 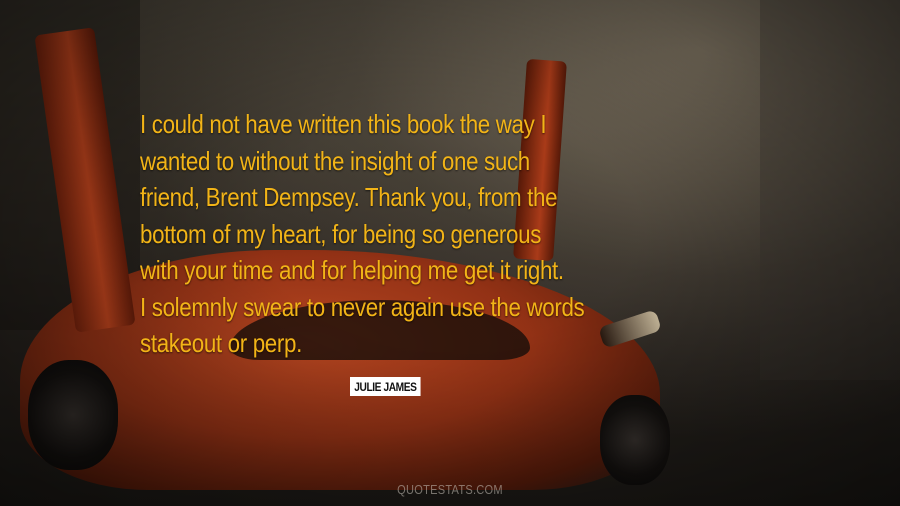 I want to click on site-watermark: QUOTESTATS.COM, so click(x=450, y=489).